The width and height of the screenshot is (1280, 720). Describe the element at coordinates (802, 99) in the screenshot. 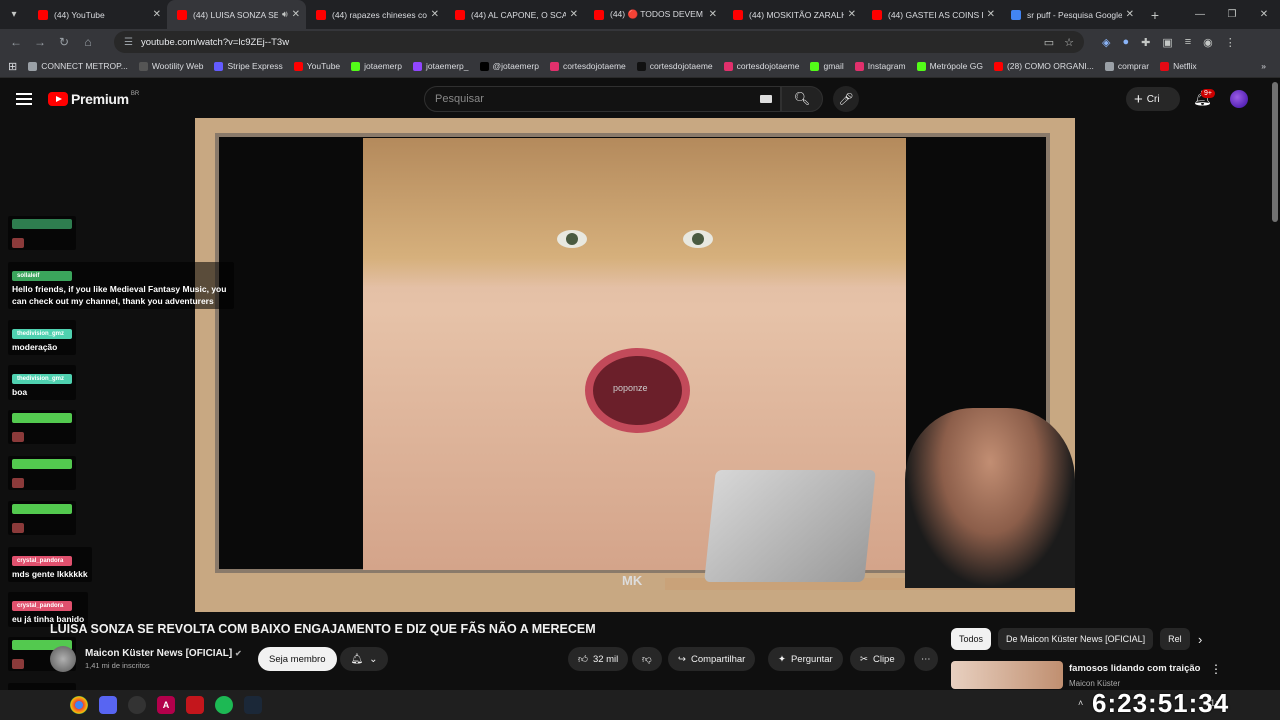

I see `search-button: 🔍︎` at that location.